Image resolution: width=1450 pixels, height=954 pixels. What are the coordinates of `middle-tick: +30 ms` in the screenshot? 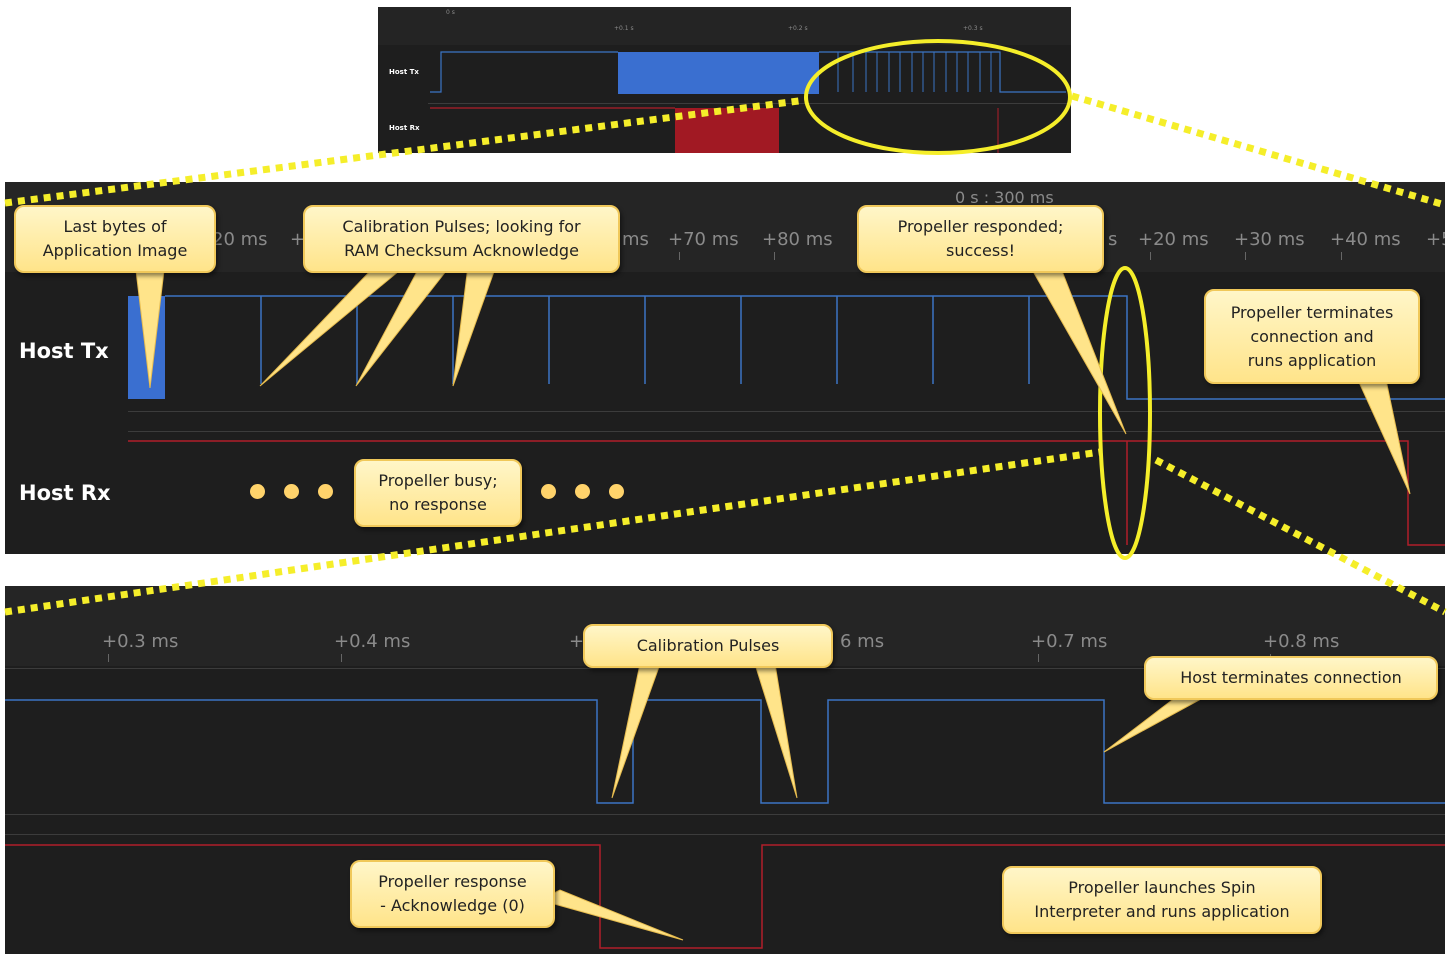 It's located at (1269, 239).